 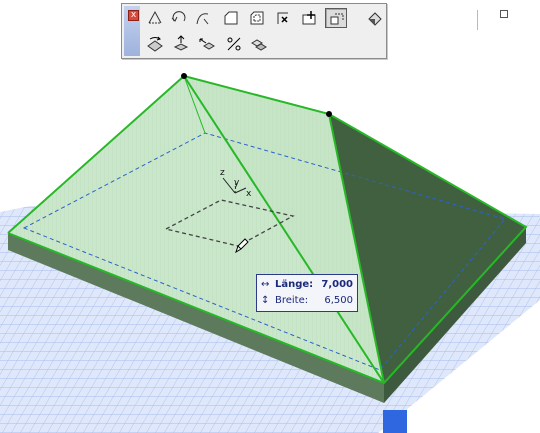 What do you see at coordinates (283, 18) in the screenshot?
I see `delete-vertex-icon` at bounding box center [283, 18].